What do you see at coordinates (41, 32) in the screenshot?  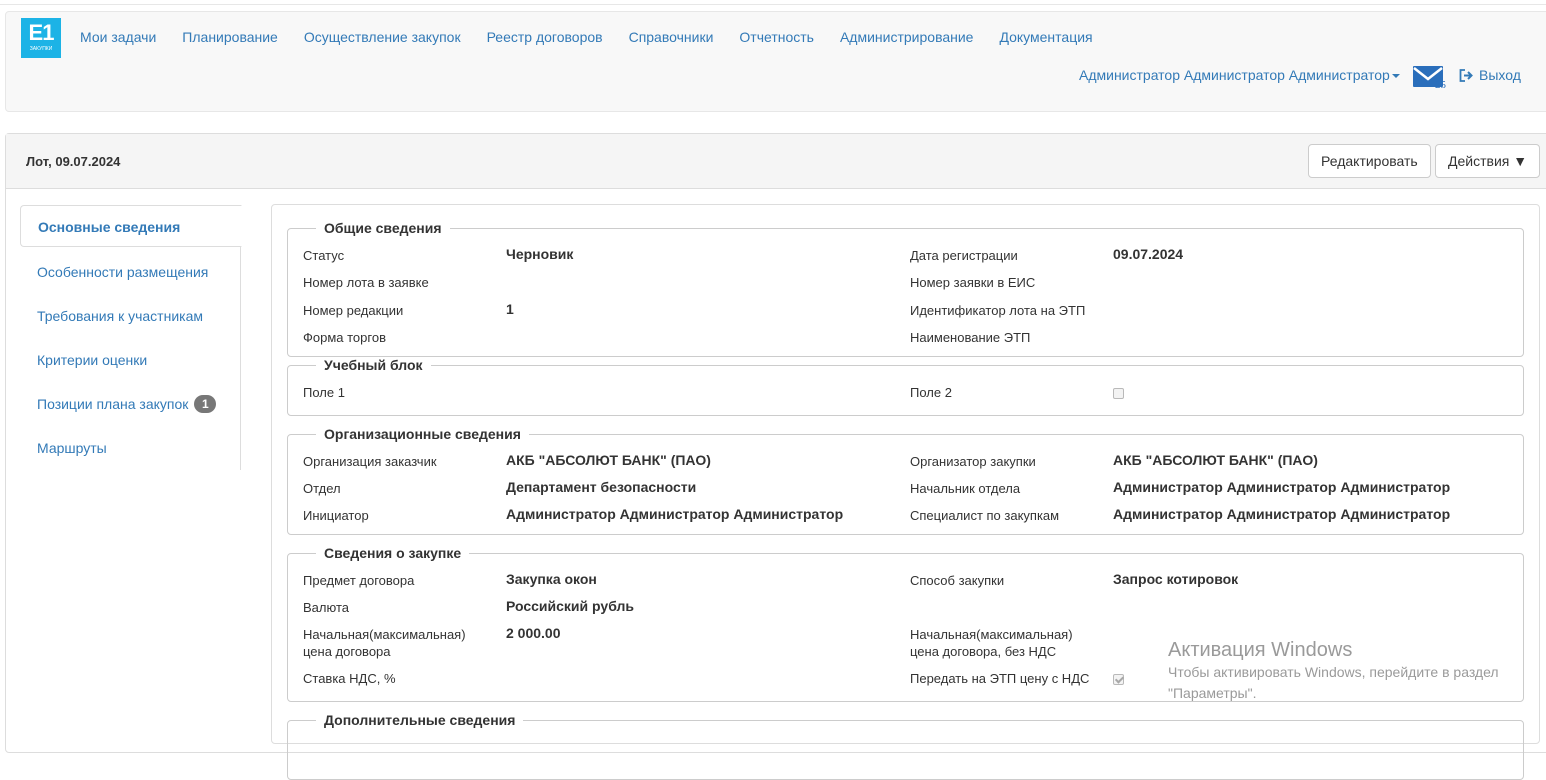 I see `logo-main: E1` at bounding box center [41, 32].